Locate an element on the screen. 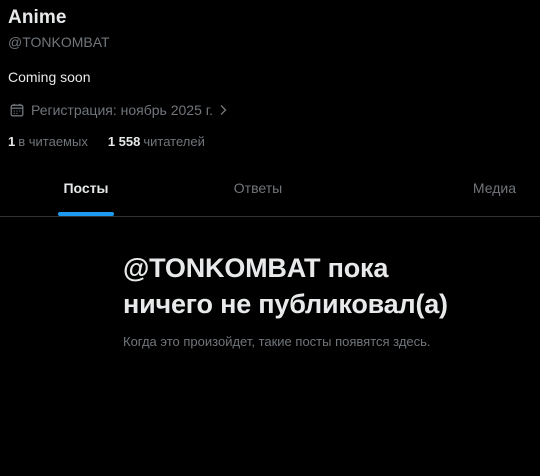  join-date-row: Регистрация: ноябрь 2025 г. is located at coordinates (270, 110).